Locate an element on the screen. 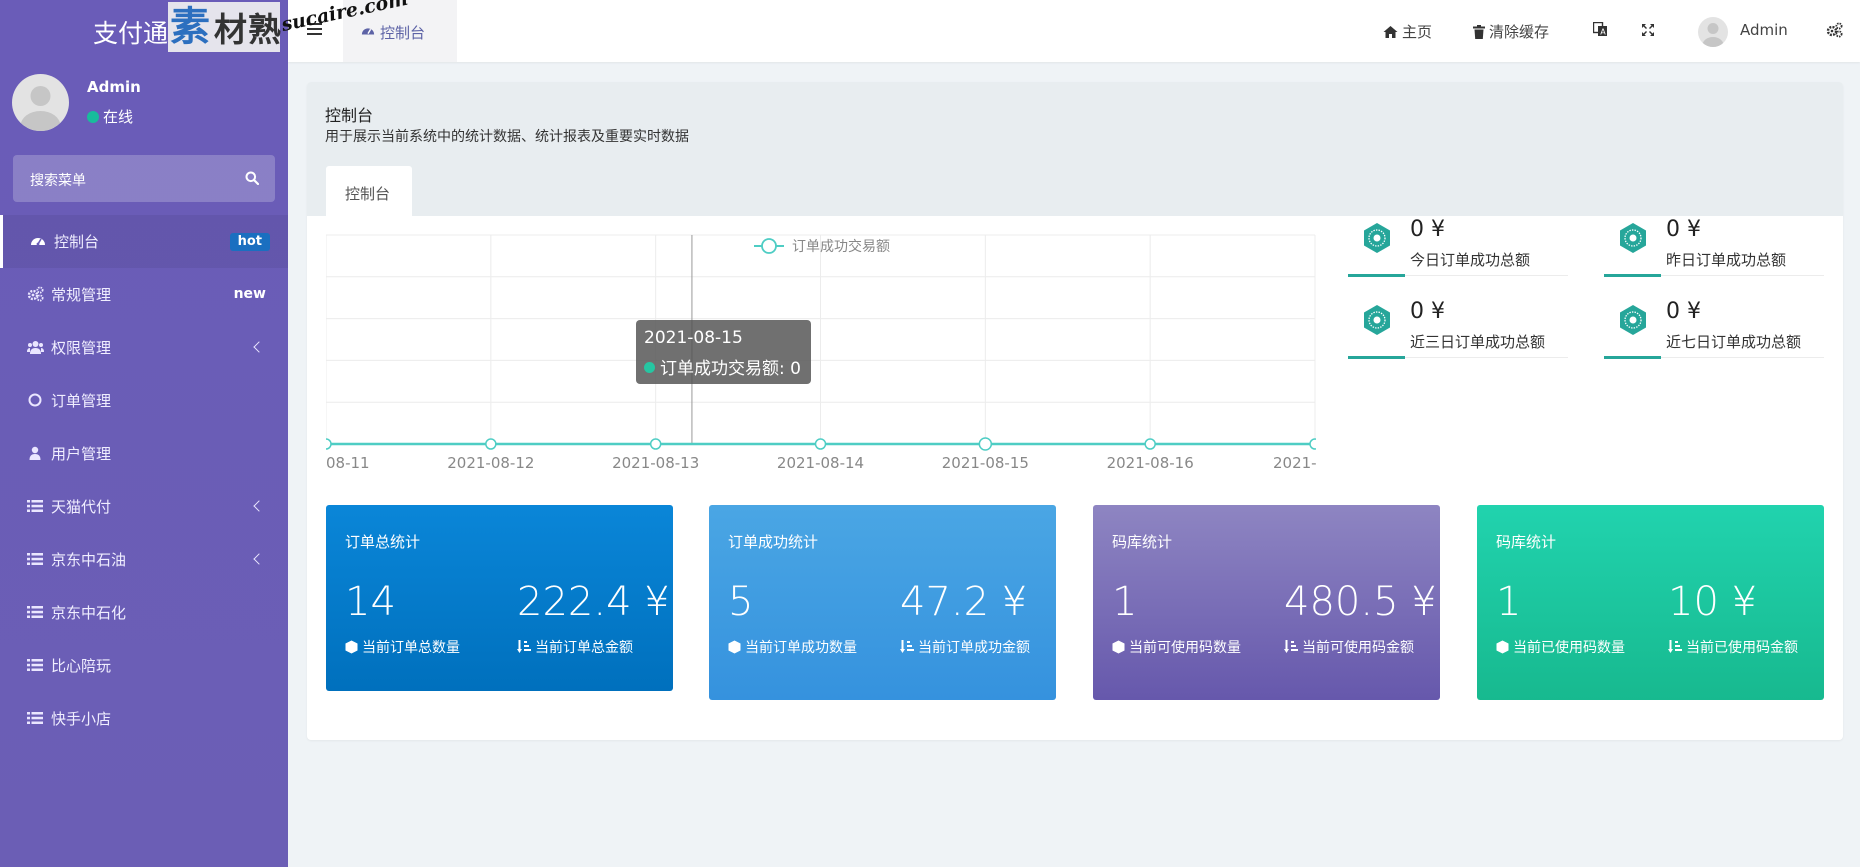 The width and height of the screenshot is (1860, 867). avatar is located at coordinates (1713, 32).